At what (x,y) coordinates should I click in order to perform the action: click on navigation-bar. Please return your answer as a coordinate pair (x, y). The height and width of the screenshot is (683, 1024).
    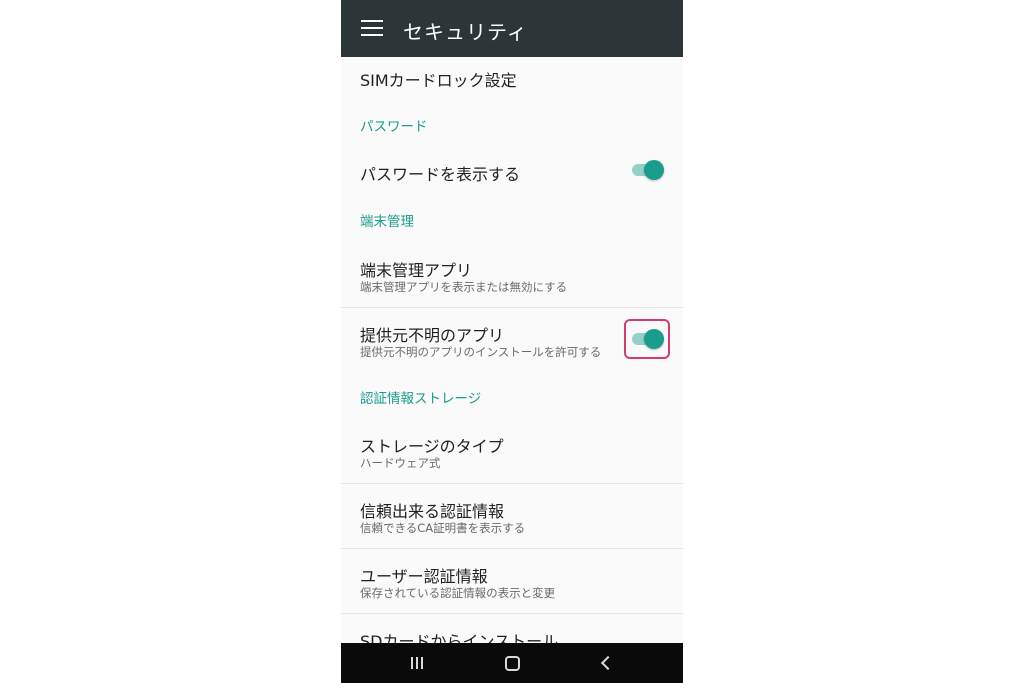
    Looking at the image, I should click on (512, 663).